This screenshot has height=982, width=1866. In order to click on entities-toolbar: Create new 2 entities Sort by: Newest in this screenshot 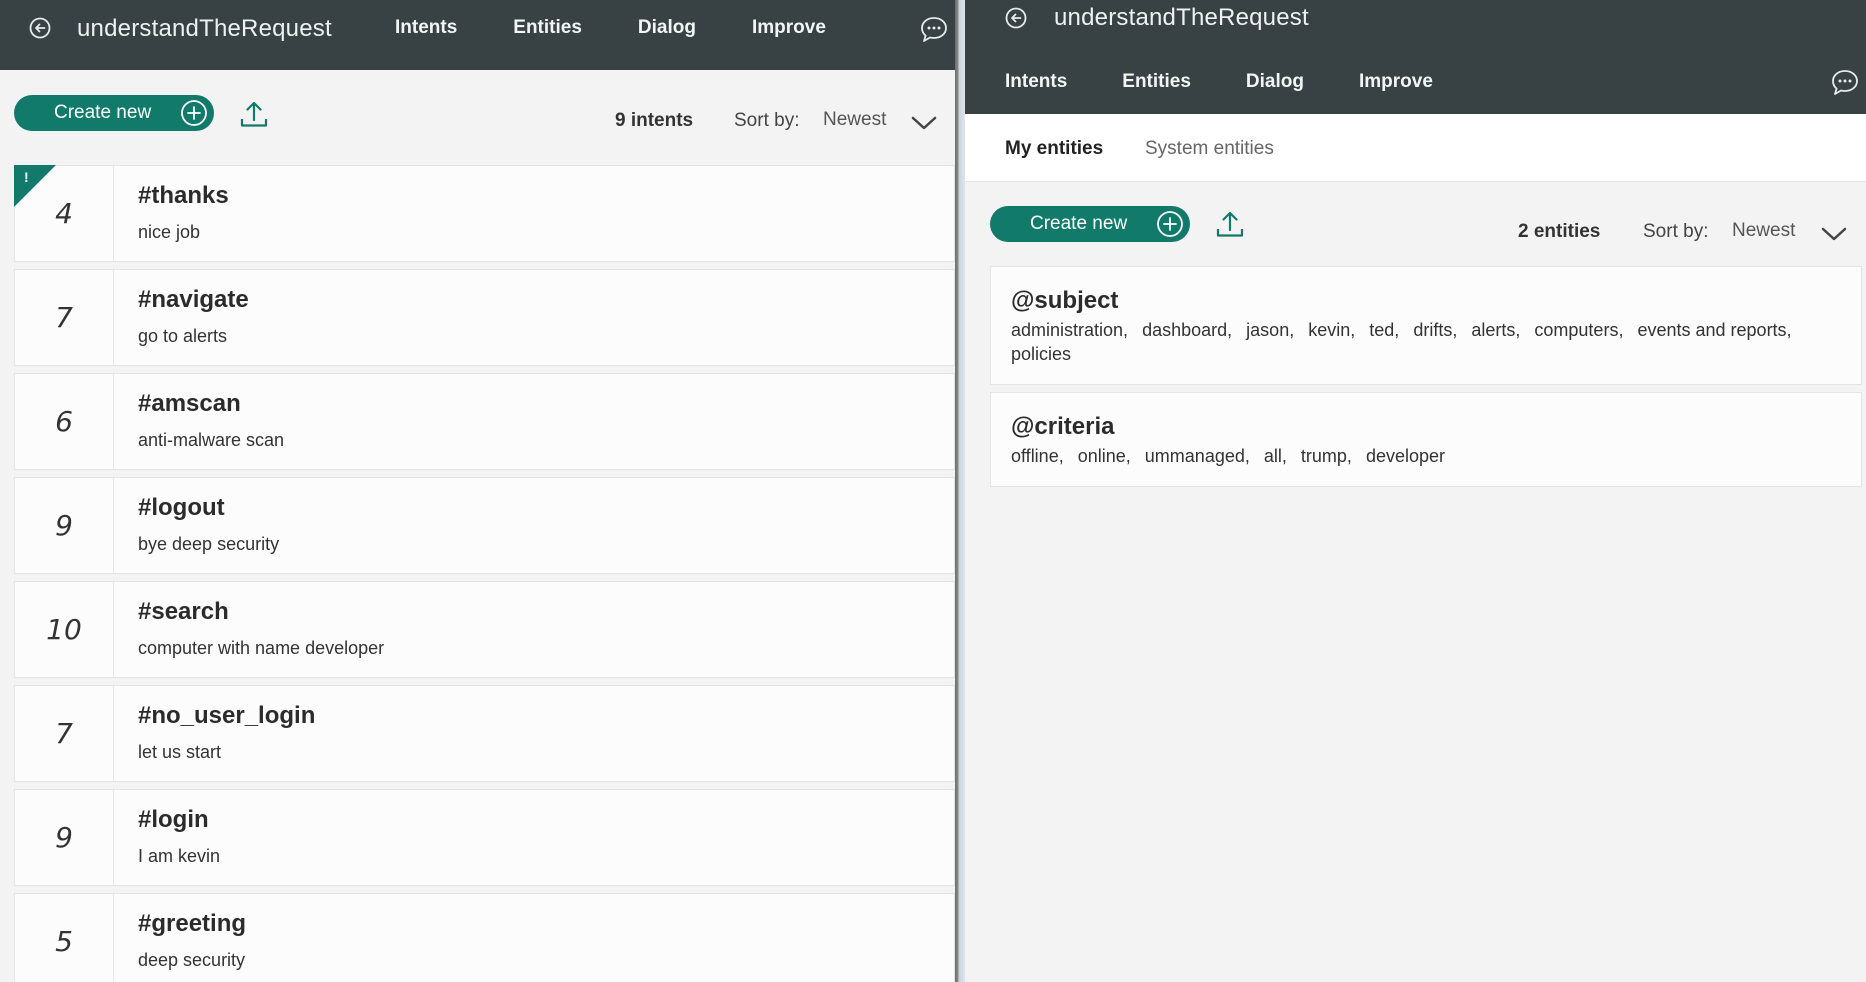, I will do `click(1415, 230)`.